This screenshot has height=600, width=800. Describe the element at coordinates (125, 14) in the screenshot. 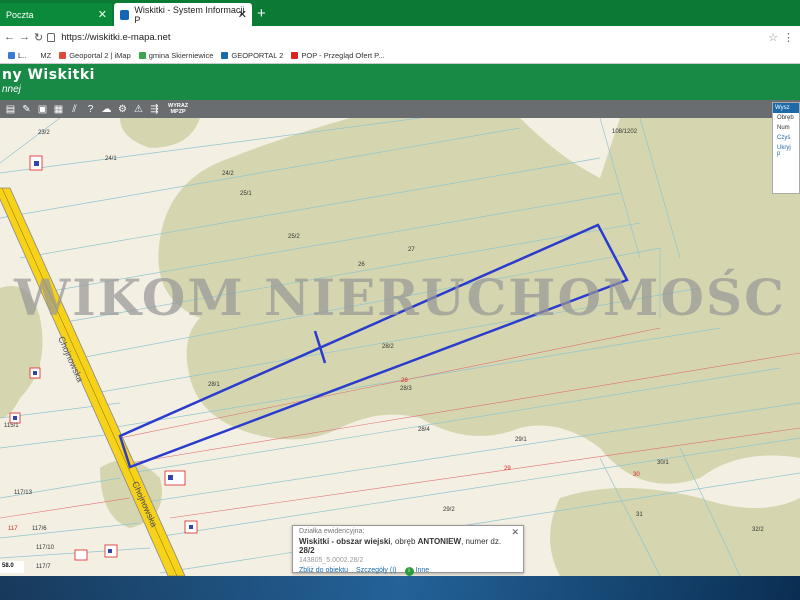

I see `favicon-icon` at that location.